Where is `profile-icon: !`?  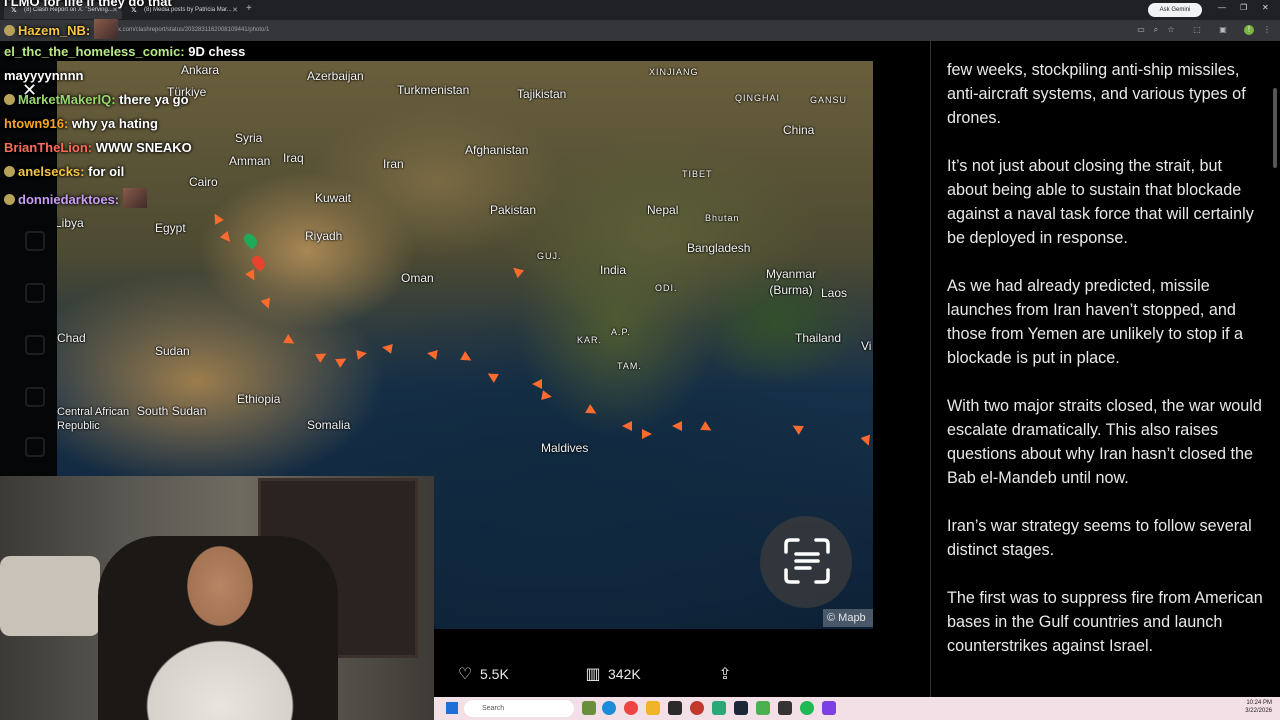
profile-icon: ! is located at coordinates (1249, 30).